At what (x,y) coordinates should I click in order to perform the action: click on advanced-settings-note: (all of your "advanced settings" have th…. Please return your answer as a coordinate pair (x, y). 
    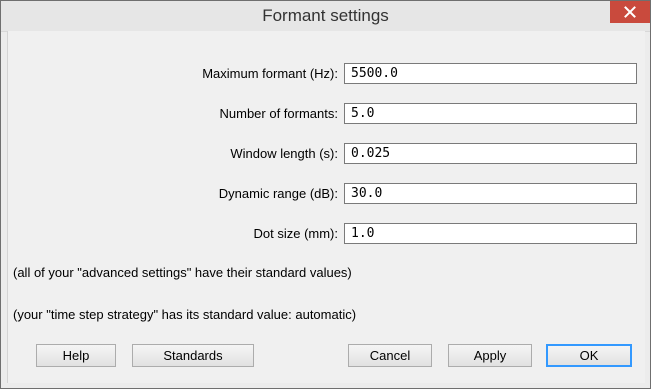
    Looking at the image, I should click on (182, 272).